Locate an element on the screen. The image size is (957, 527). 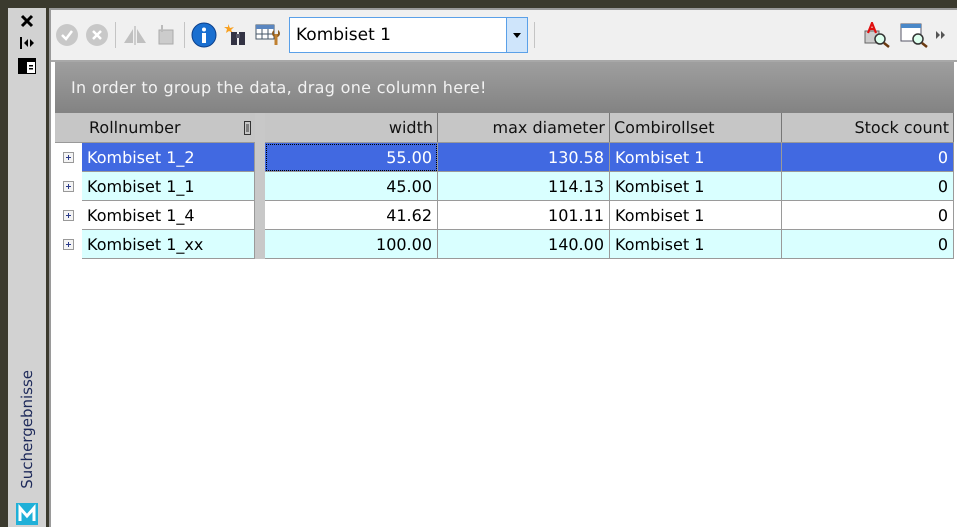
app-logo-icon is located at coordinates (27, 514).